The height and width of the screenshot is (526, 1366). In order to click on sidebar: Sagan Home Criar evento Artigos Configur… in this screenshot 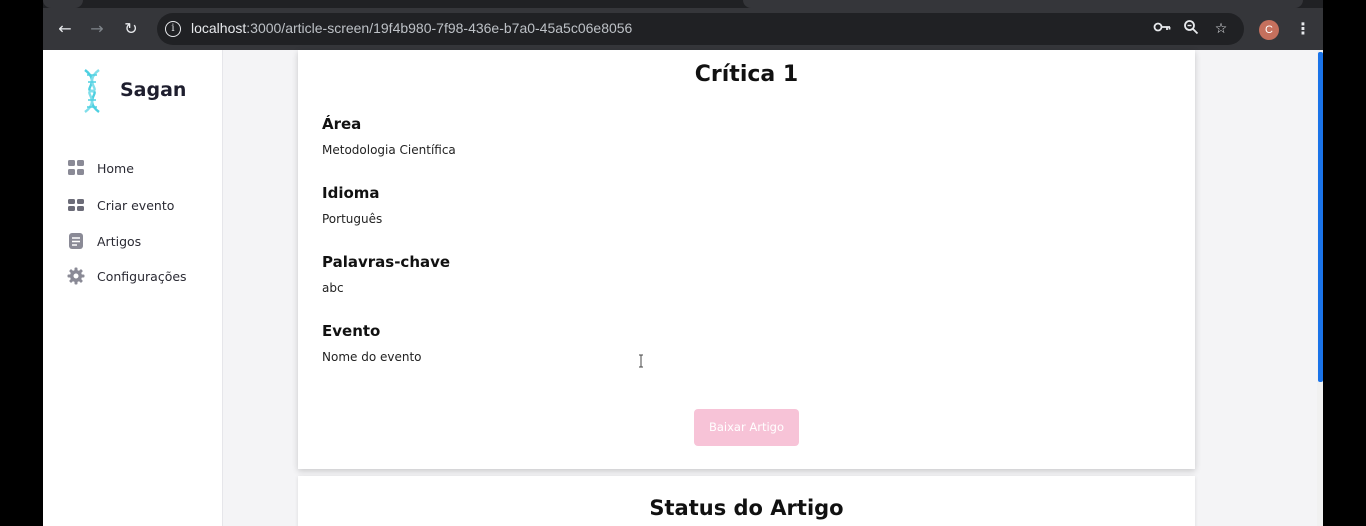, I will do `click(133, 288)`.